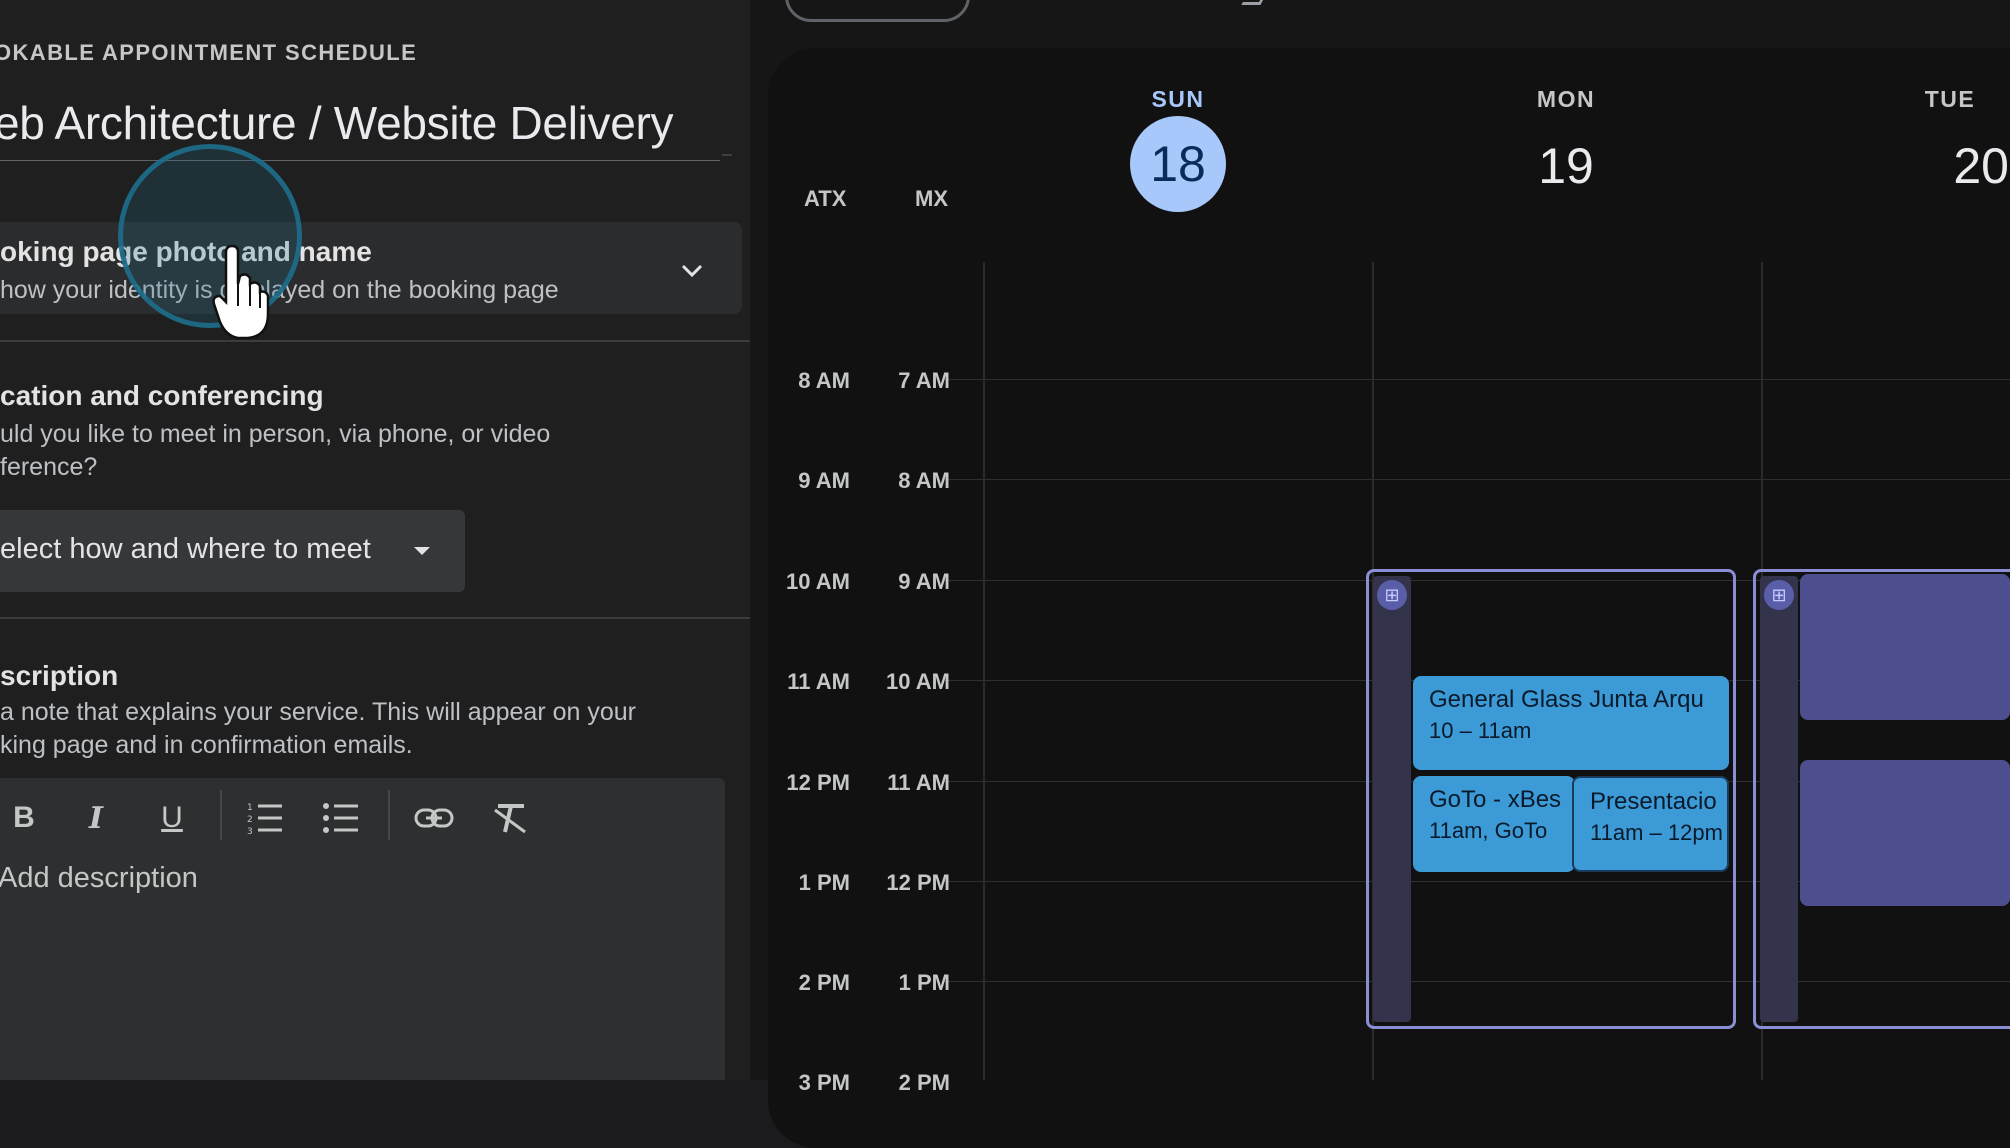  Describe the element at coordinates (250, 820) in the screenshot. I see `svg-text: 2` at that location.